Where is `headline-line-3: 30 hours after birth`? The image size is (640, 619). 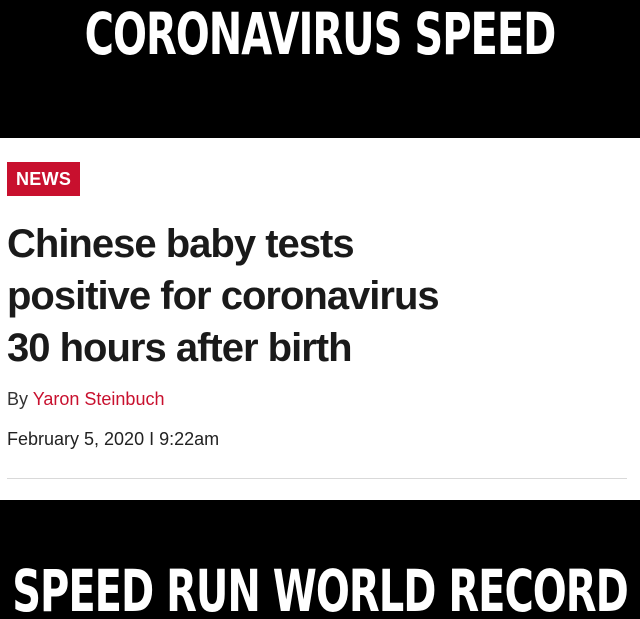
headline-line-3: 30 hours after birth is located at coordinates (180, 348).